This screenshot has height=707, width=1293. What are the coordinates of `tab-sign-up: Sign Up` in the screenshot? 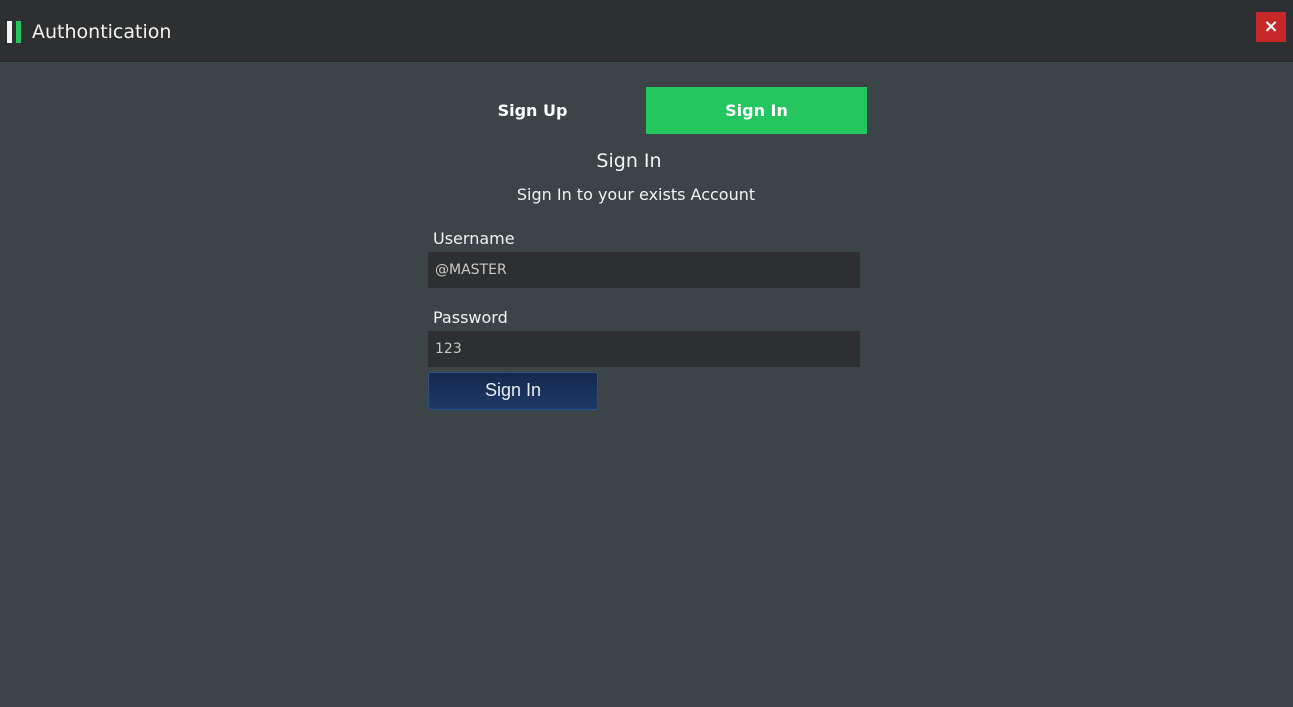 It's located at (532, 110).